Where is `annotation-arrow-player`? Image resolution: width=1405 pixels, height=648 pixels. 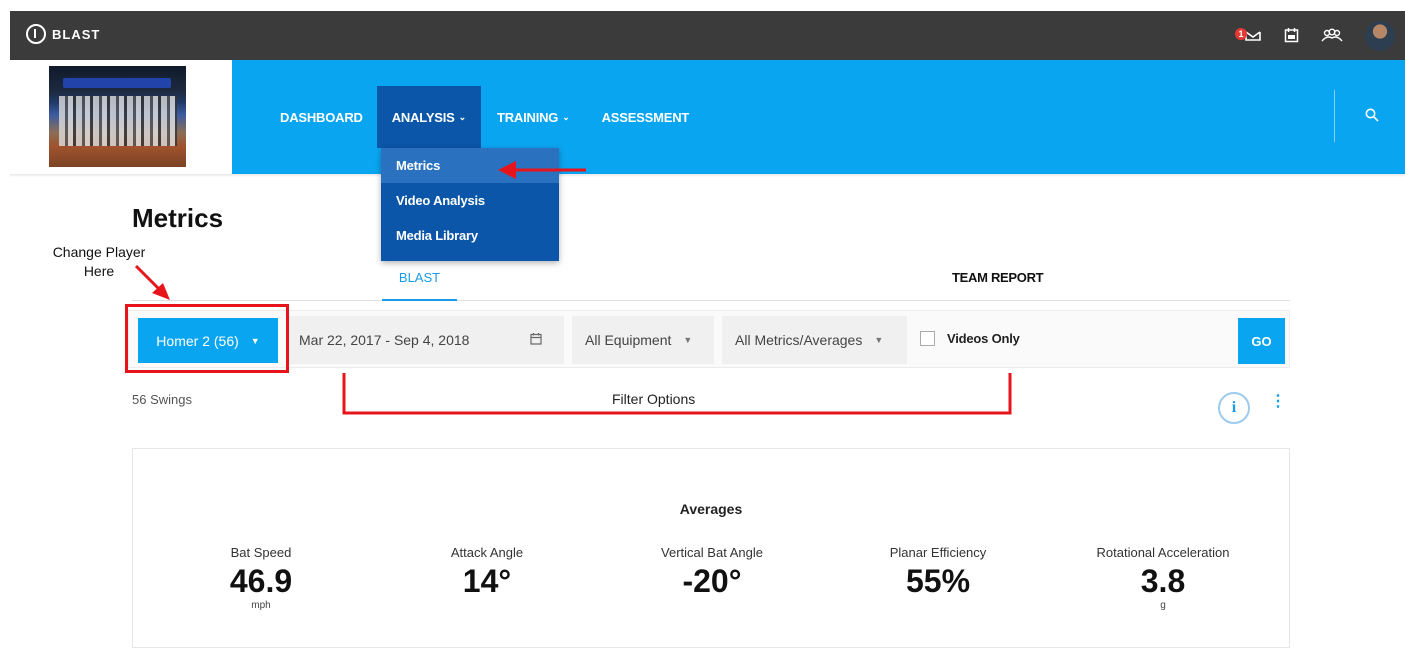 annotation-arrow-player is located at coordinates (148, 278).